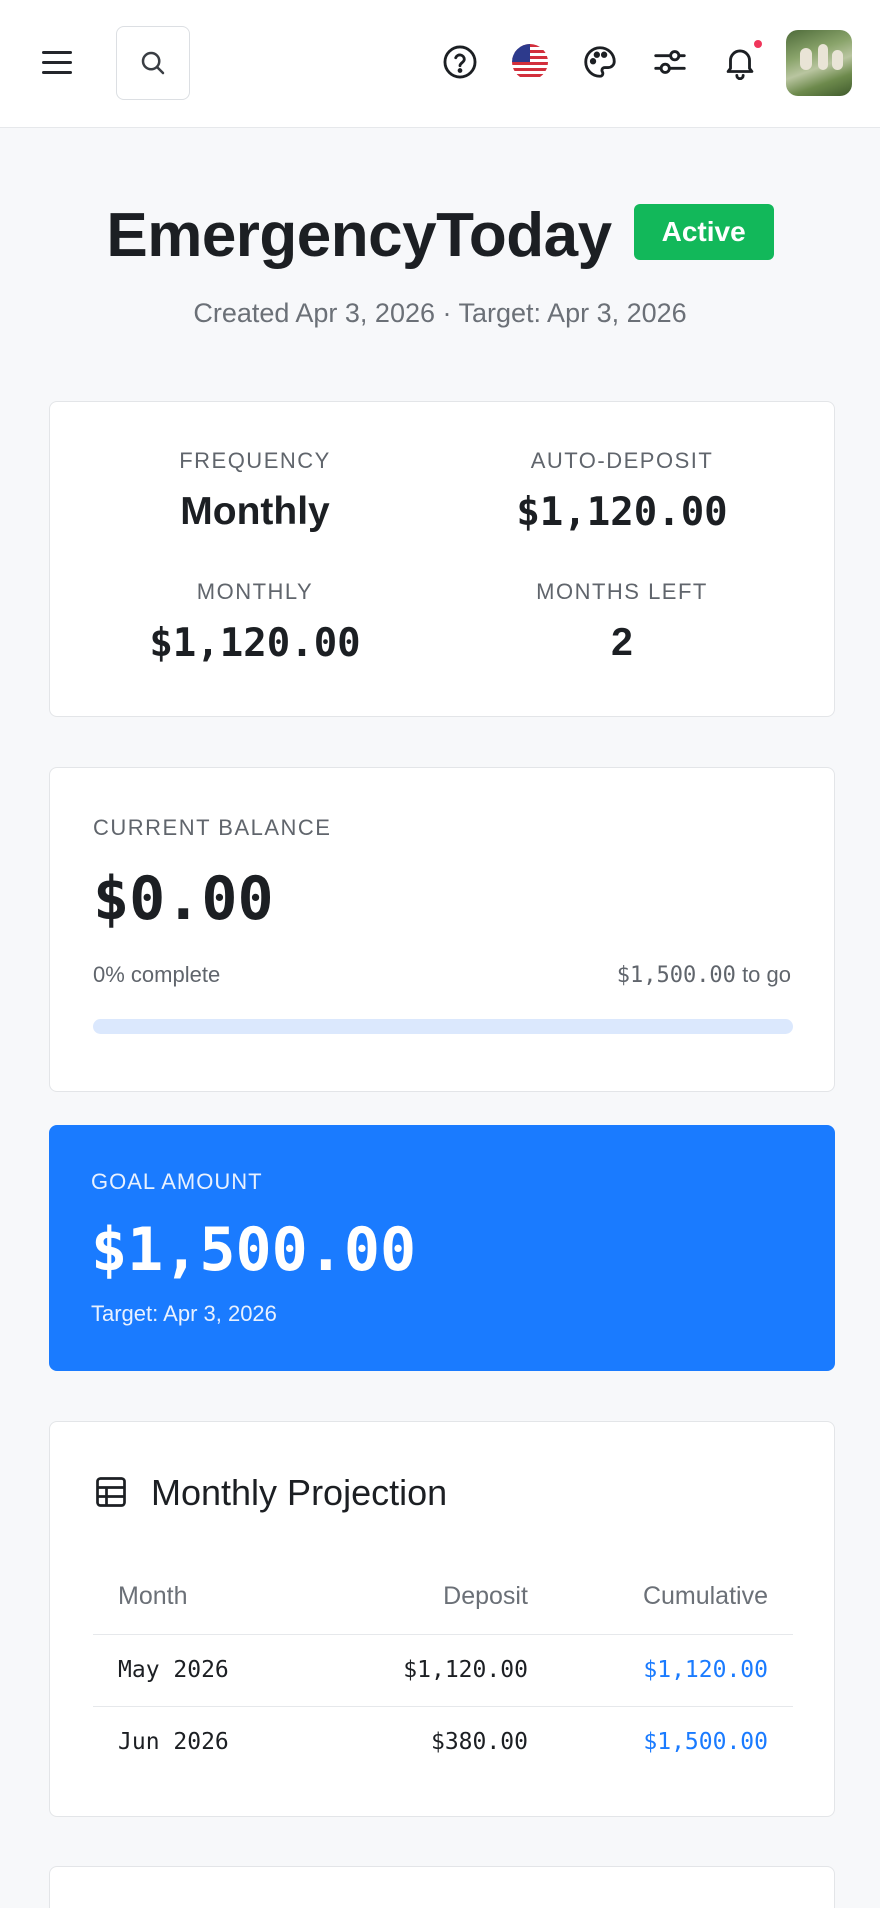 Image resolution: width=880 pixels, height=1908 pixels. I want to click on frequency-stat: FREQUENCY Monthly, so click(255, 491).